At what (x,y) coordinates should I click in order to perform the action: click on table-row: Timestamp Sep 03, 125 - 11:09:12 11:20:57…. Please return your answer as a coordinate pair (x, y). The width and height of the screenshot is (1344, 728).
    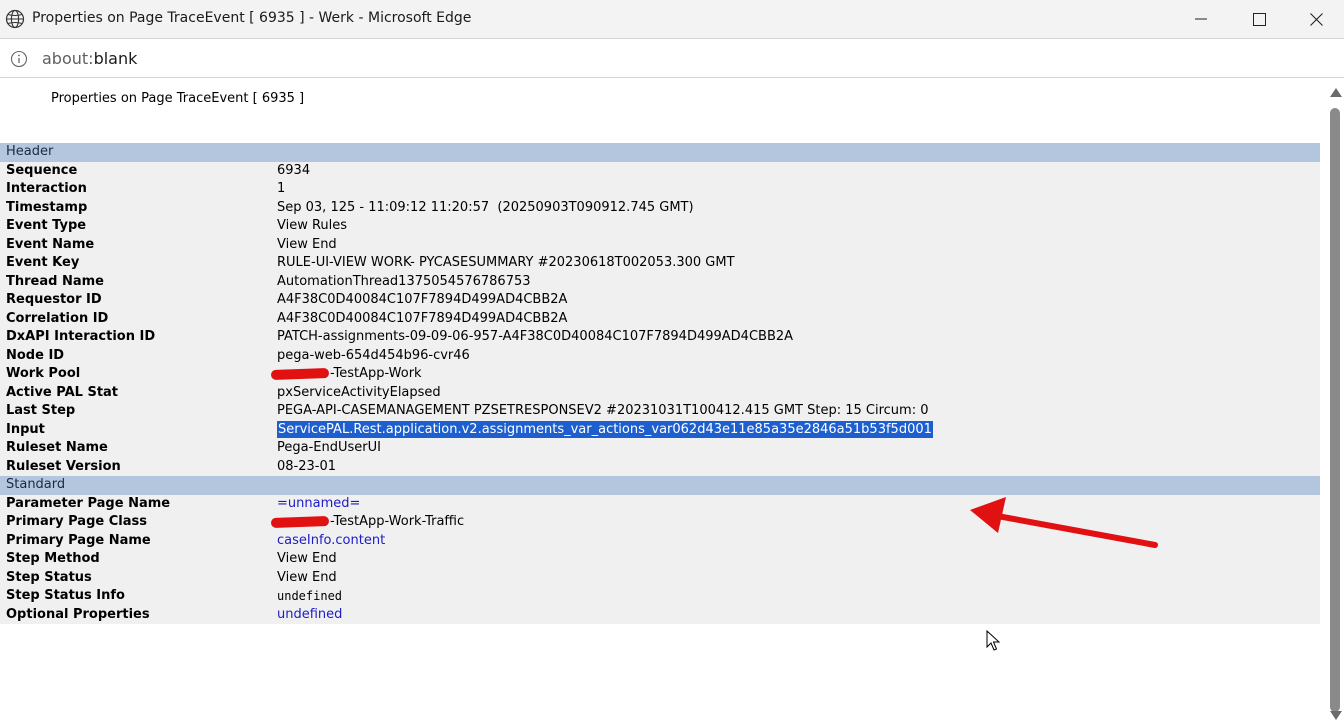
    Looking at the image, I should click on (660, 207).